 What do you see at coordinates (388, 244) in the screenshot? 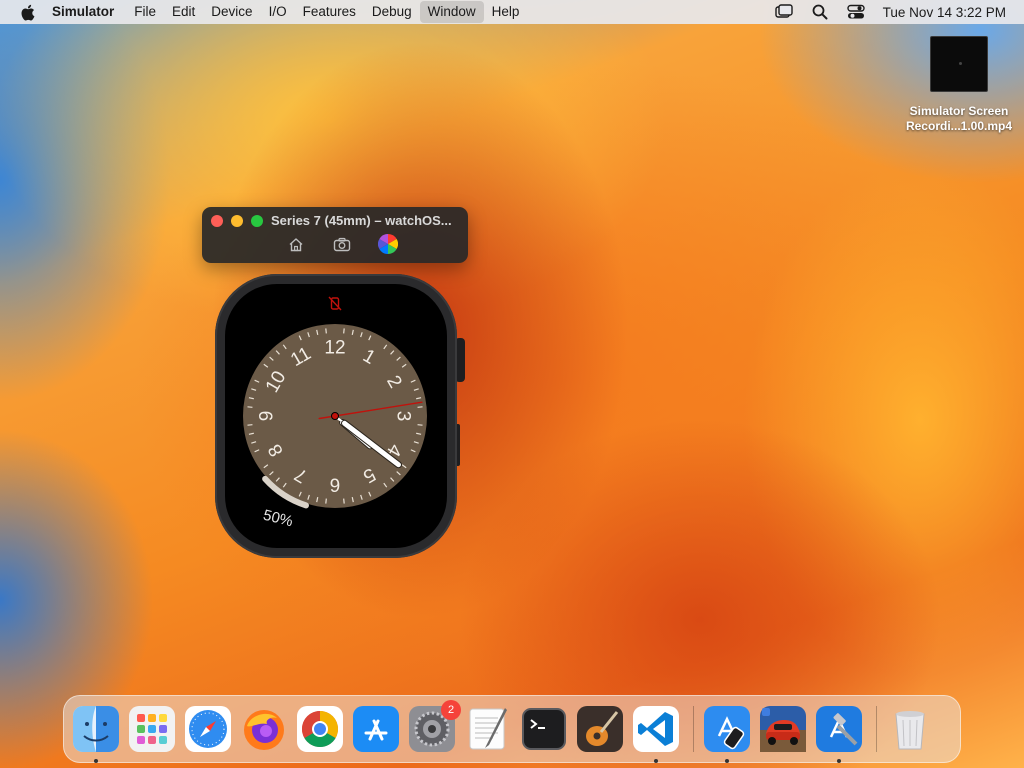
I see `rotate-device-icon` at bounding box center [388, 244].